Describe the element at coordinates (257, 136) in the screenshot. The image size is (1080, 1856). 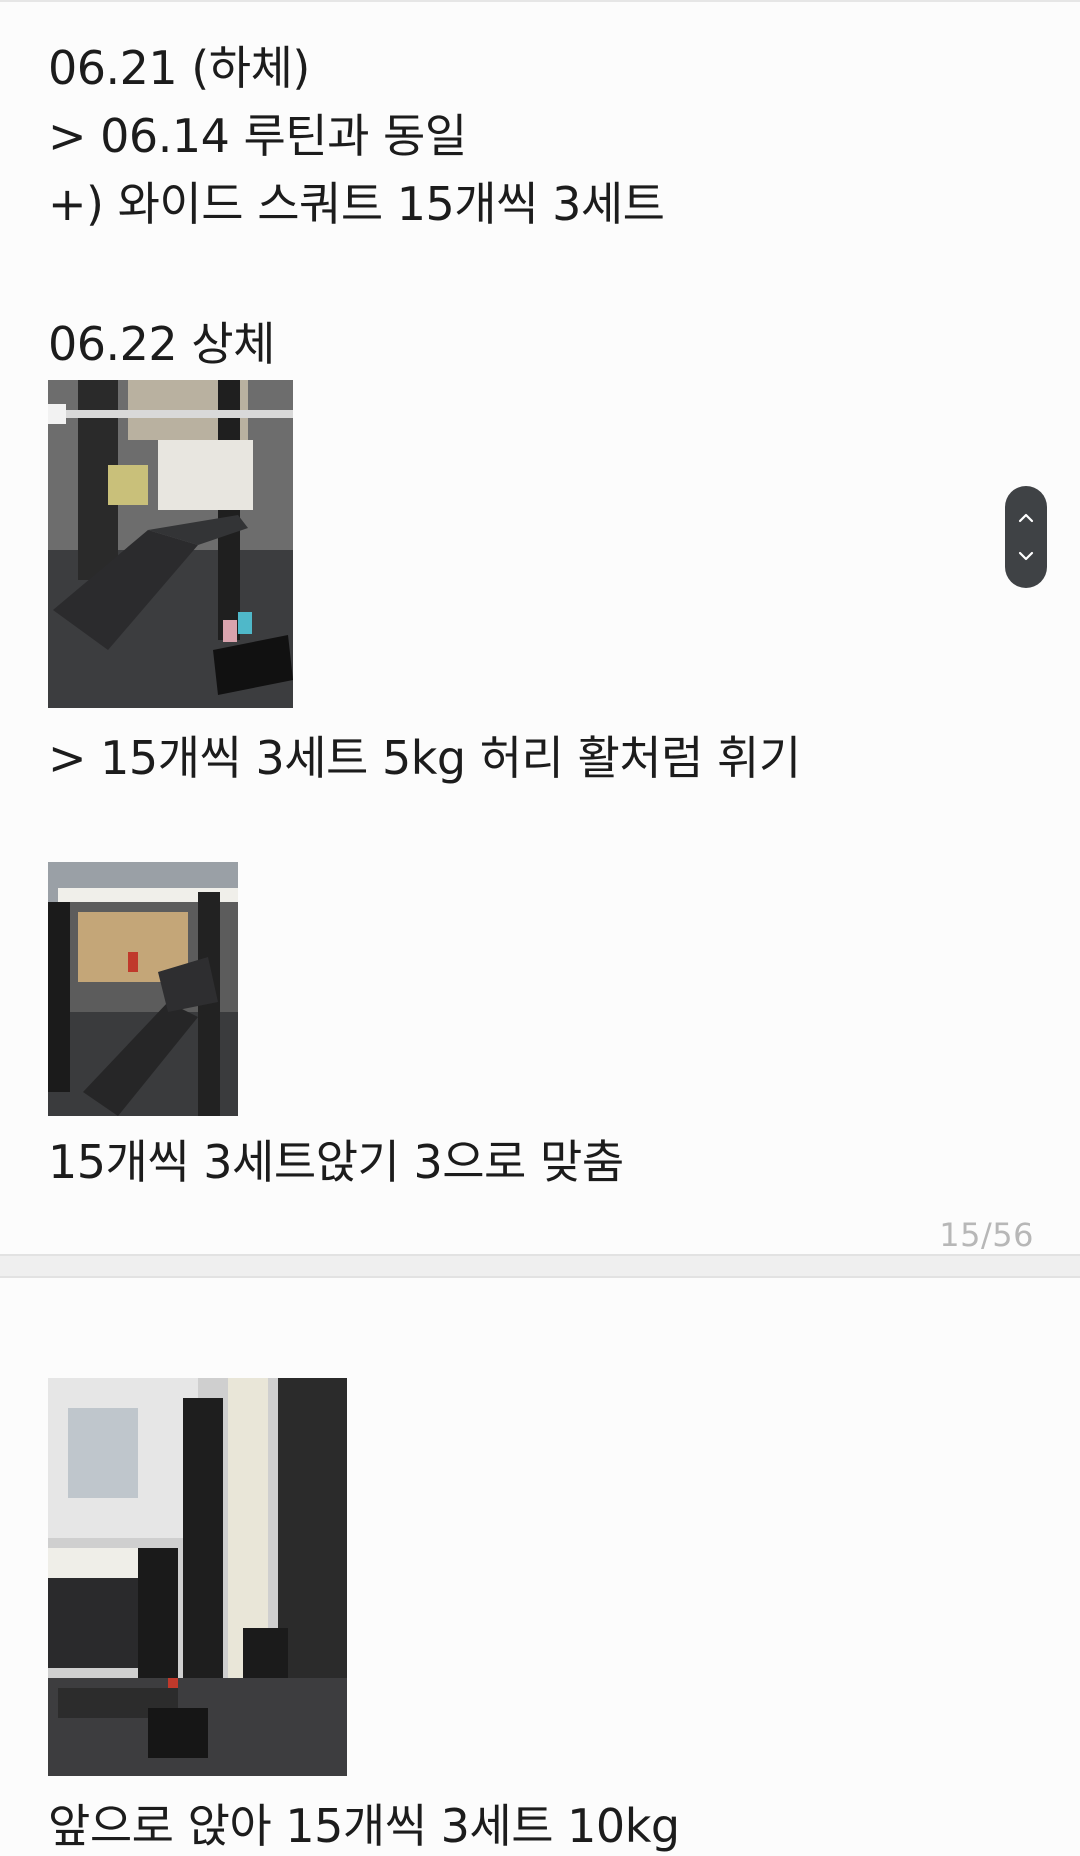
I see `note-line: > 06.14 루틴과 동일` at that location.